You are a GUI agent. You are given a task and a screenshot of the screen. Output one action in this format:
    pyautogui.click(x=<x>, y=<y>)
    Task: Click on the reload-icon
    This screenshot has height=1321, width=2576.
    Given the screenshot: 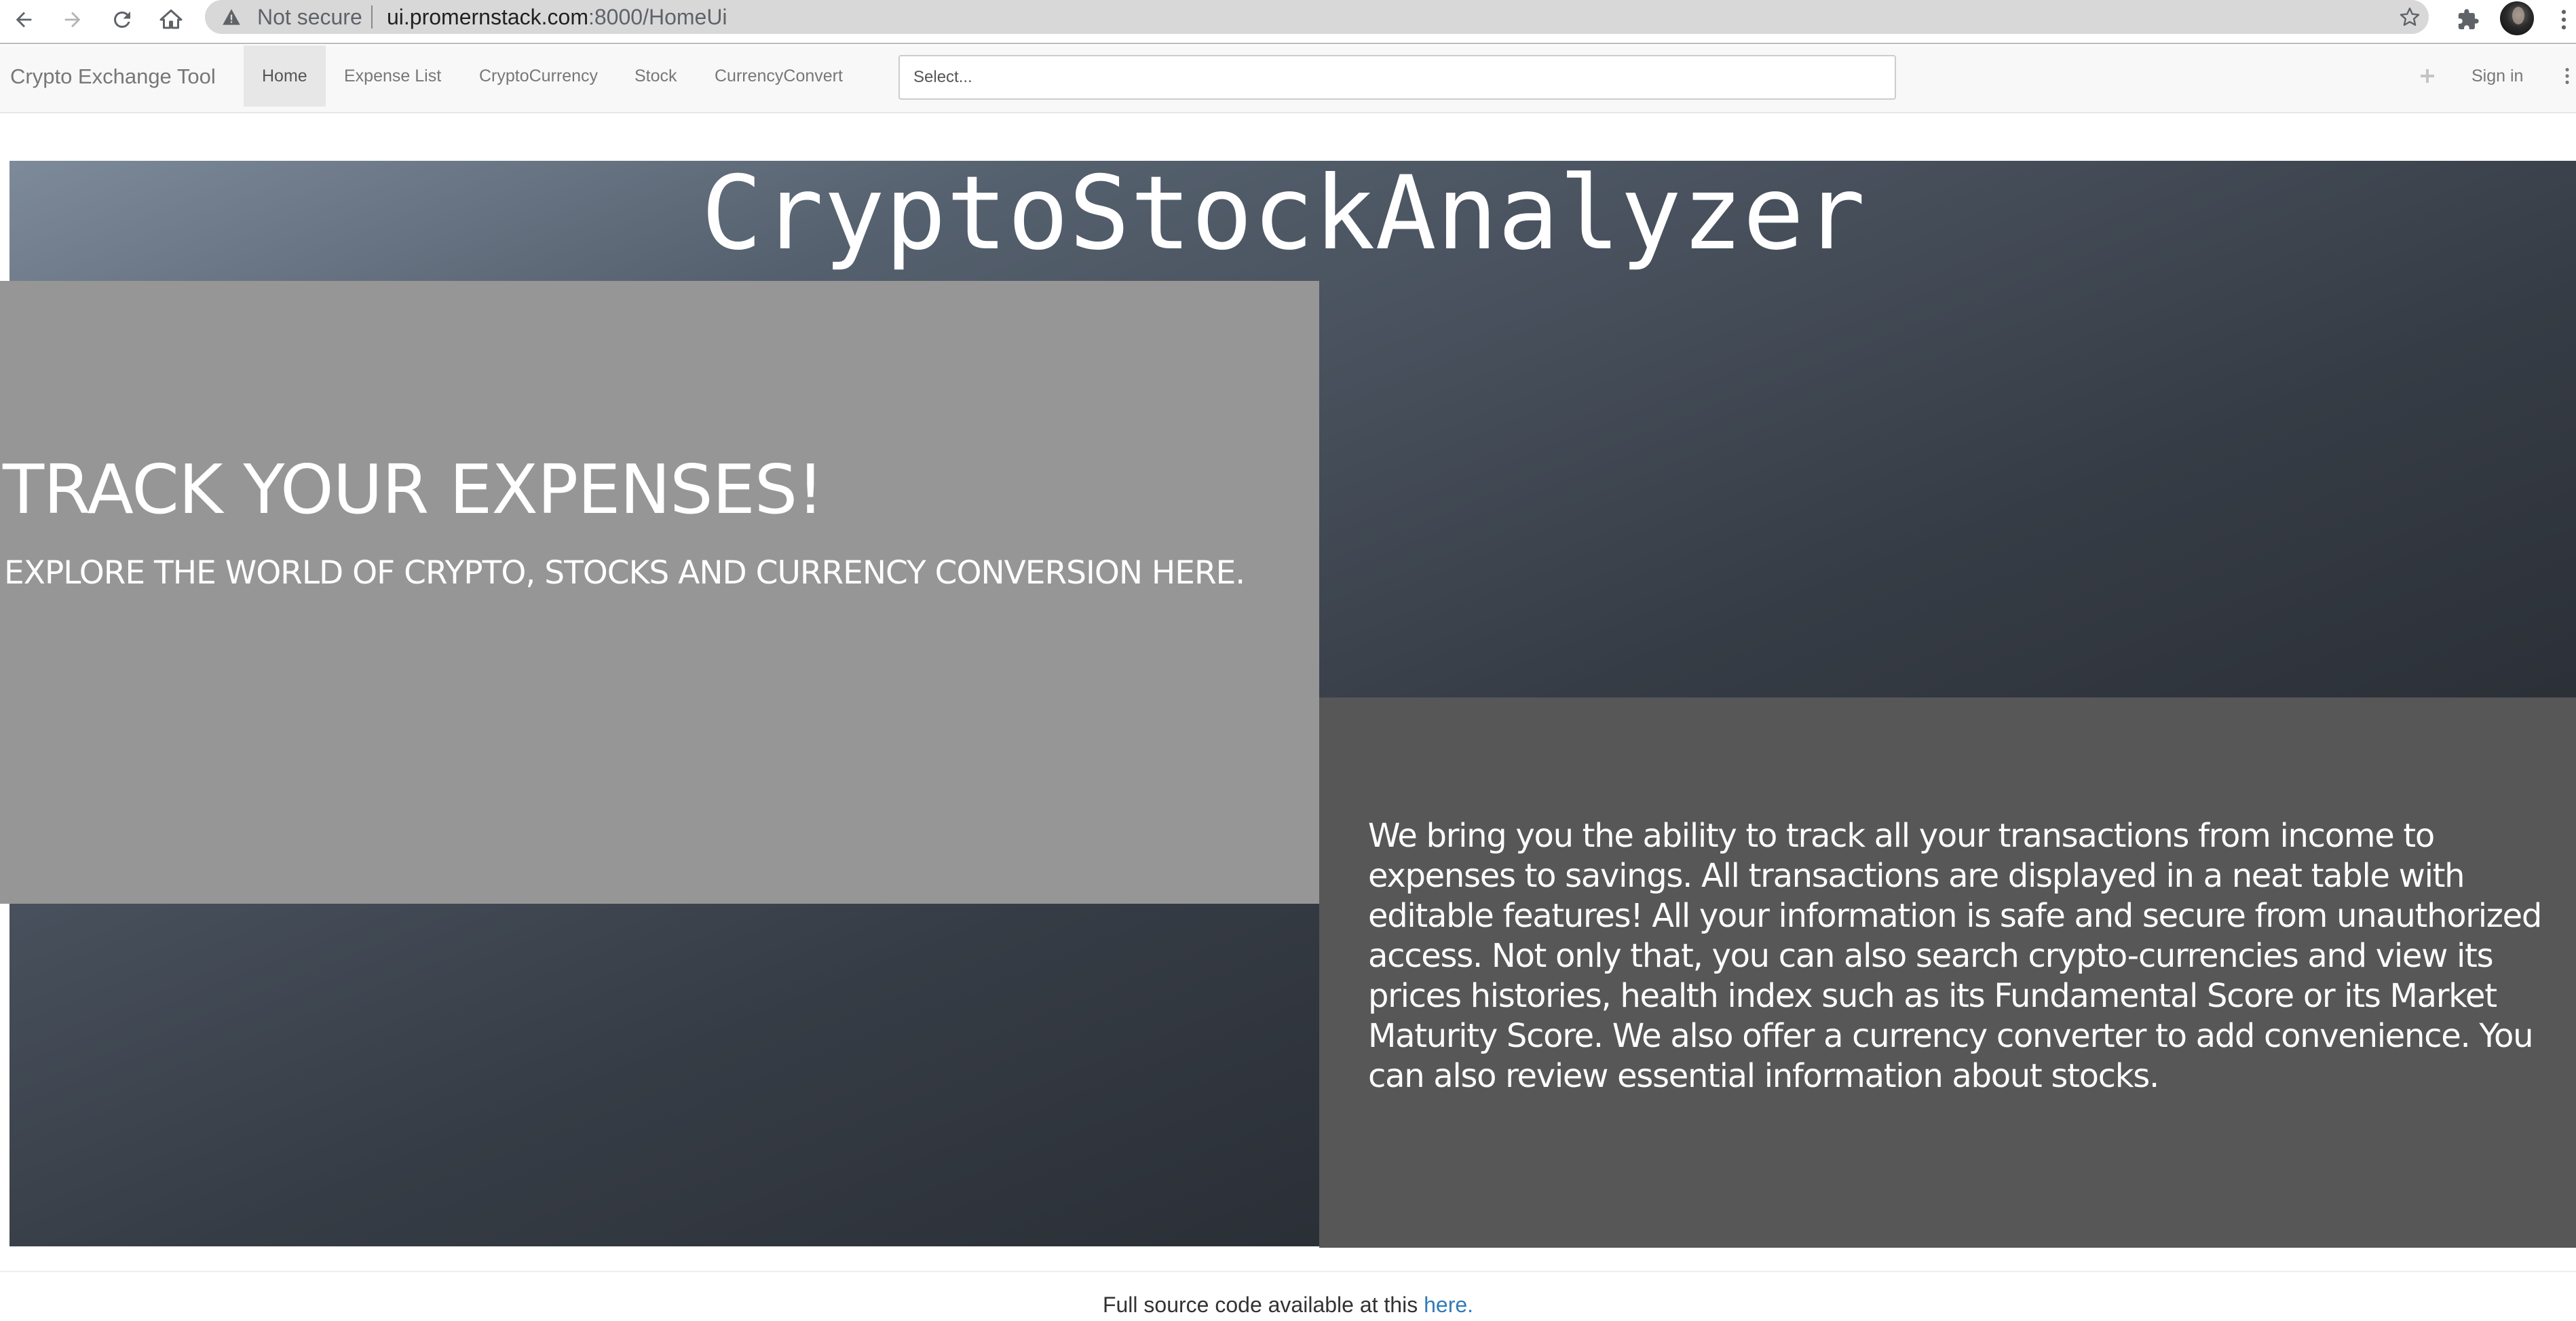 What is the action you would take?
    pyautogui.click(x=122, y=20)
    